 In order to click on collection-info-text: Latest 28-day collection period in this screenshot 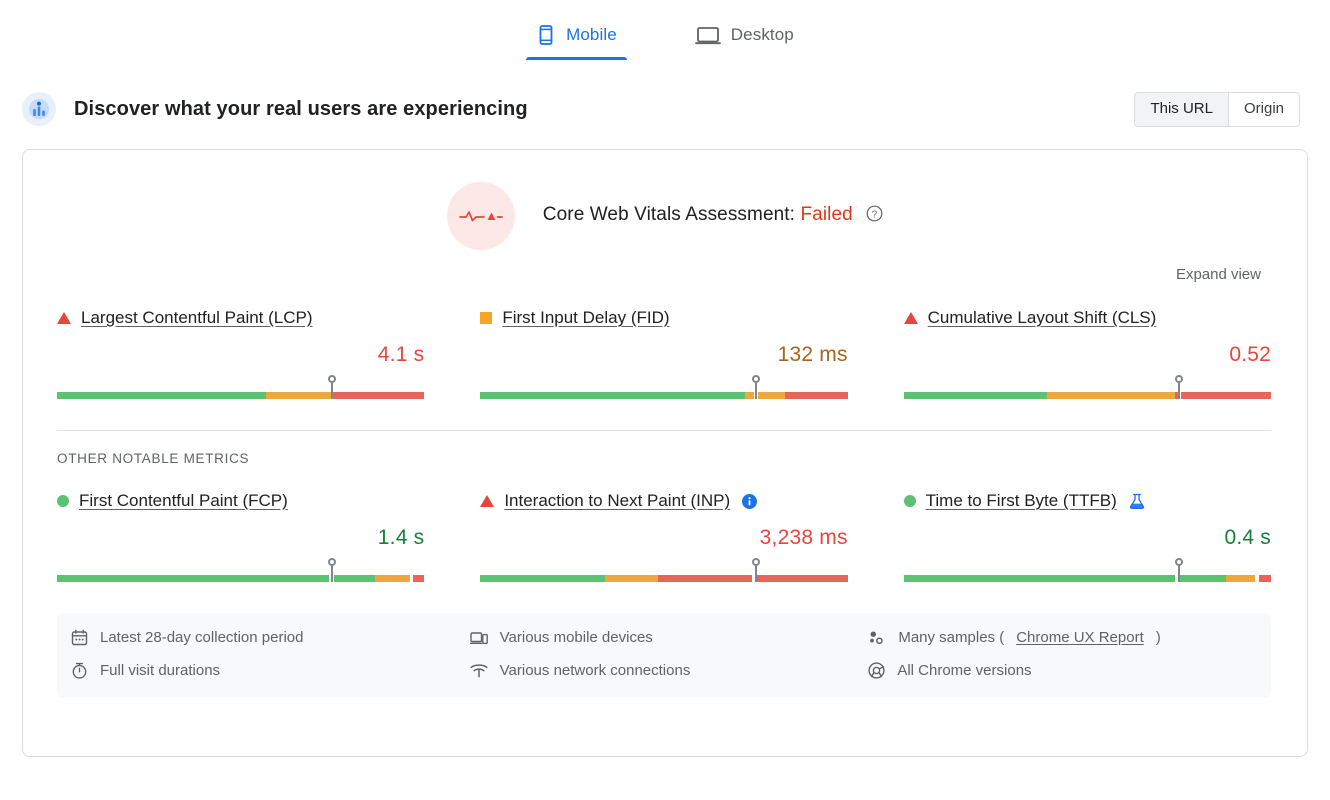, I will do `click(202, 637)`.